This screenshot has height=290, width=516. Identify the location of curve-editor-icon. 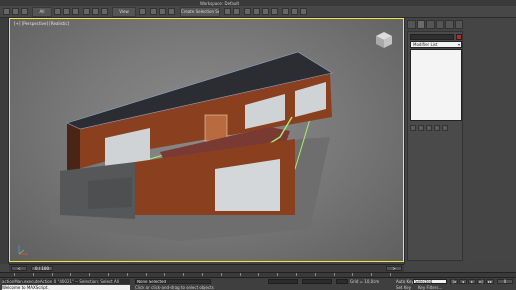
(256, 11).